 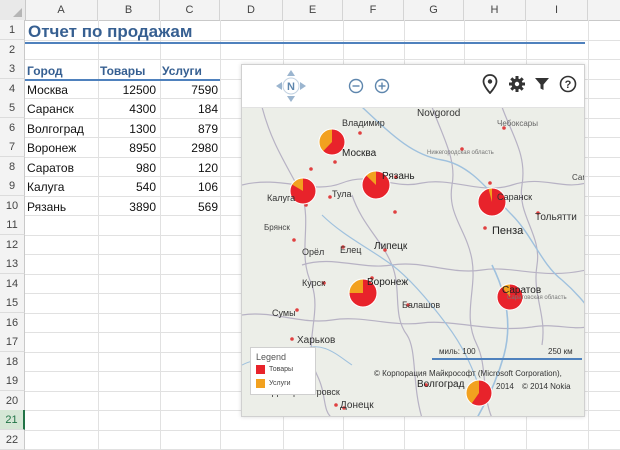 What do you see at coordinates (12, 186) in the screenshot?
I see `row-header-9: 9` at bounding box center [12, 186].